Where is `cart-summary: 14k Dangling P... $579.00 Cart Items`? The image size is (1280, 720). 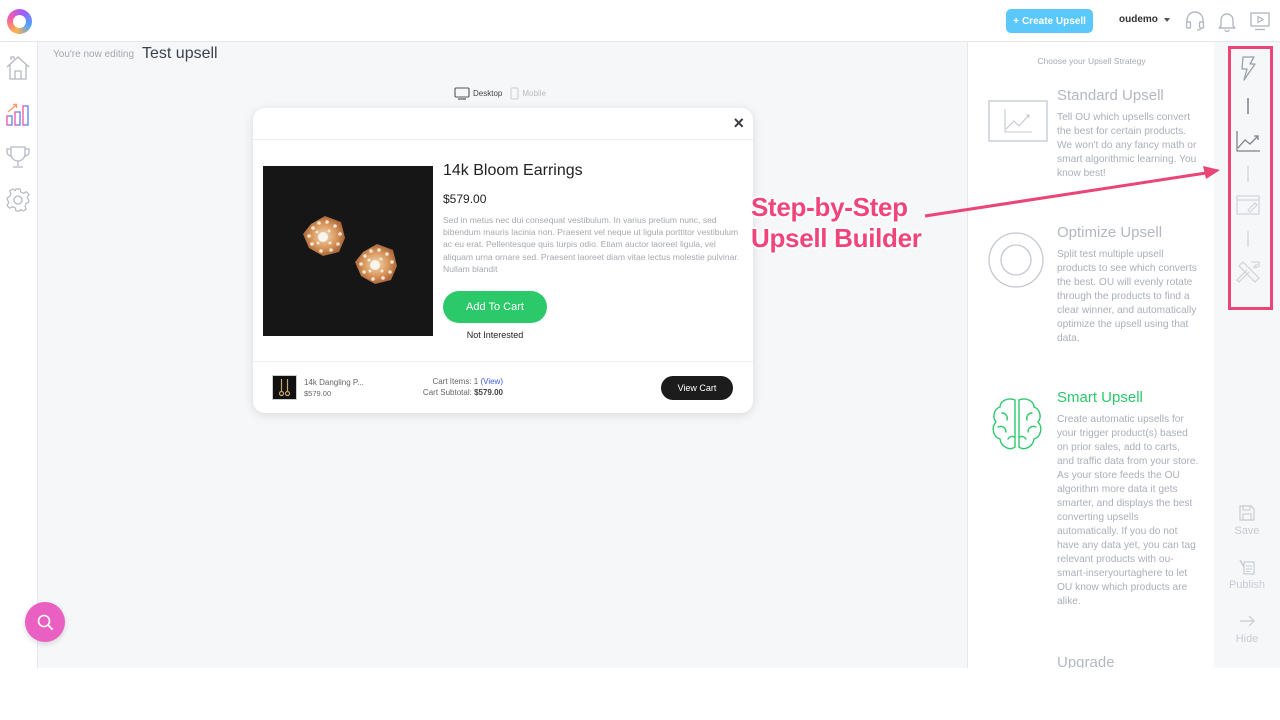
cart-summary: 14k Dangling P... $579.00 Cart Items is located at coordinates (503, 387).